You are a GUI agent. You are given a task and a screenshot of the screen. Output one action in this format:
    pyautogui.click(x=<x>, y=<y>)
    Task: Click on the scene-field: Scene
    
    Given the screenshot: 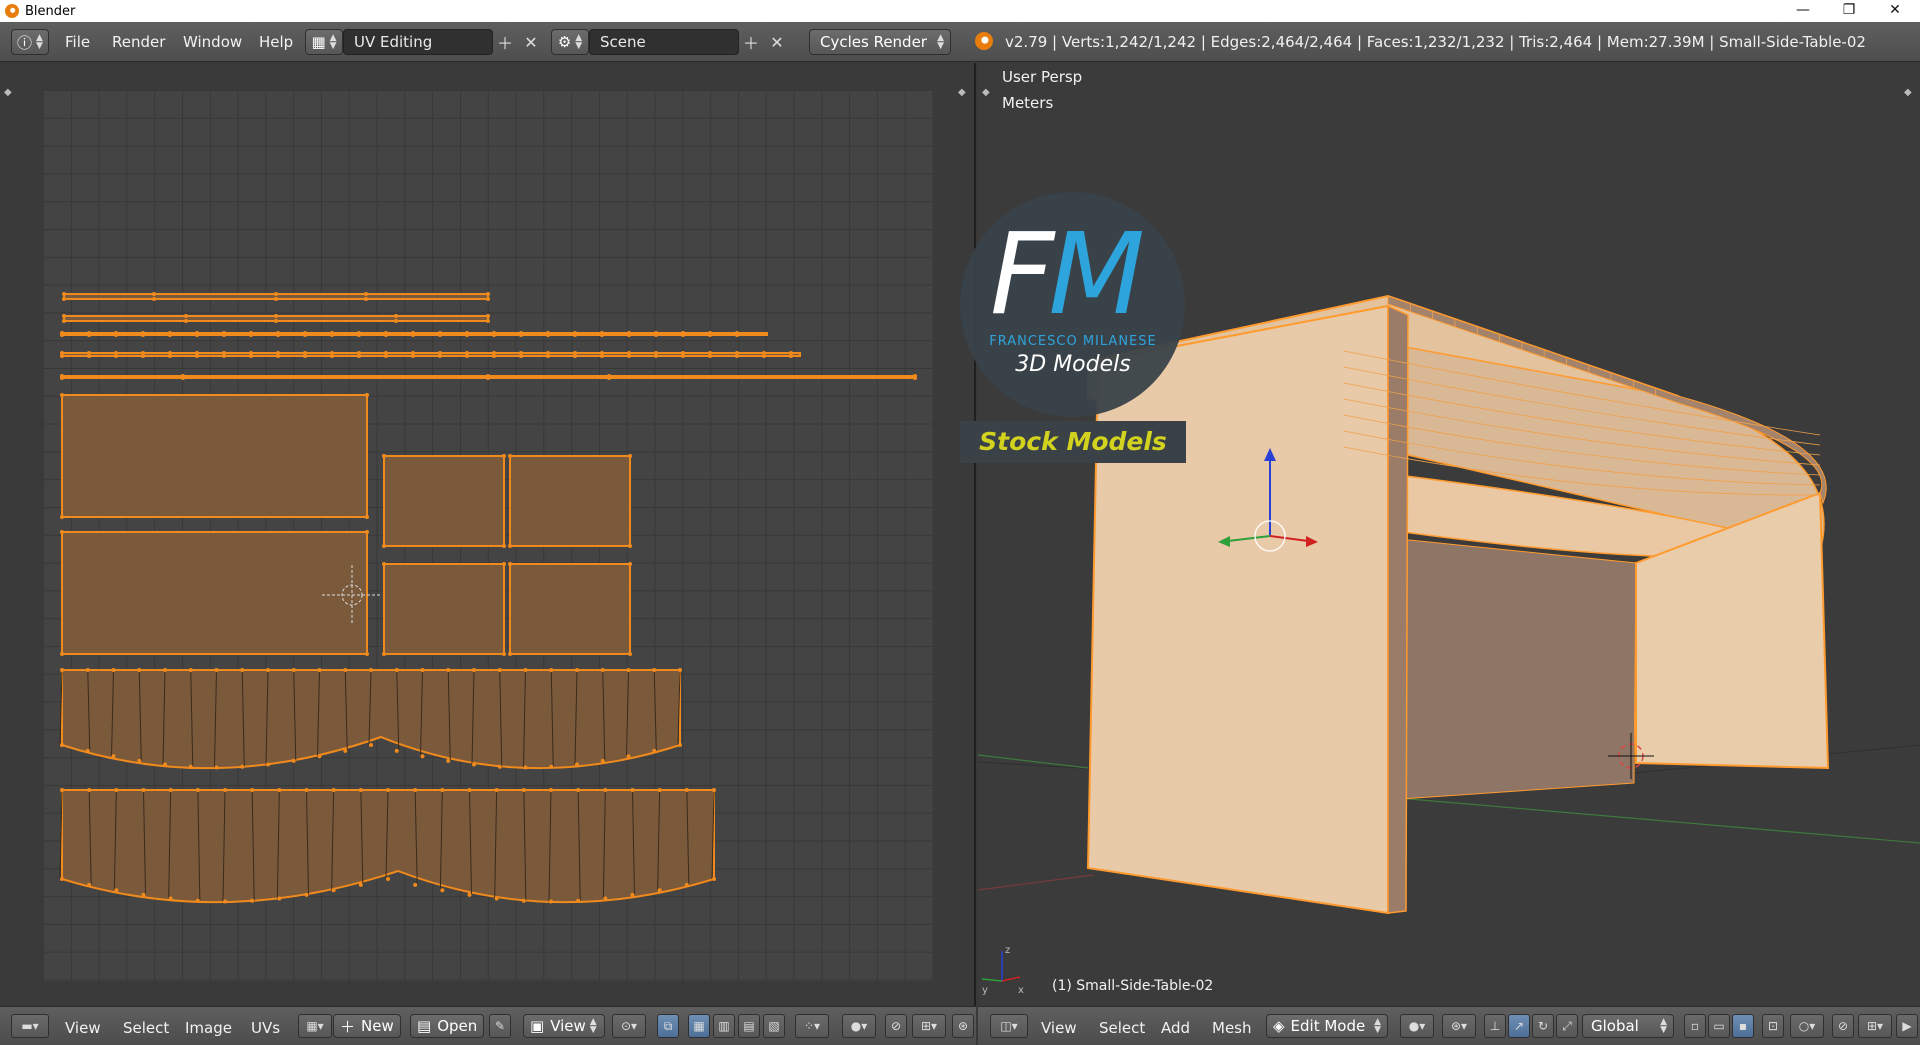 What is the action you would take?
    pyautogui.click(x=664, y=42)
    